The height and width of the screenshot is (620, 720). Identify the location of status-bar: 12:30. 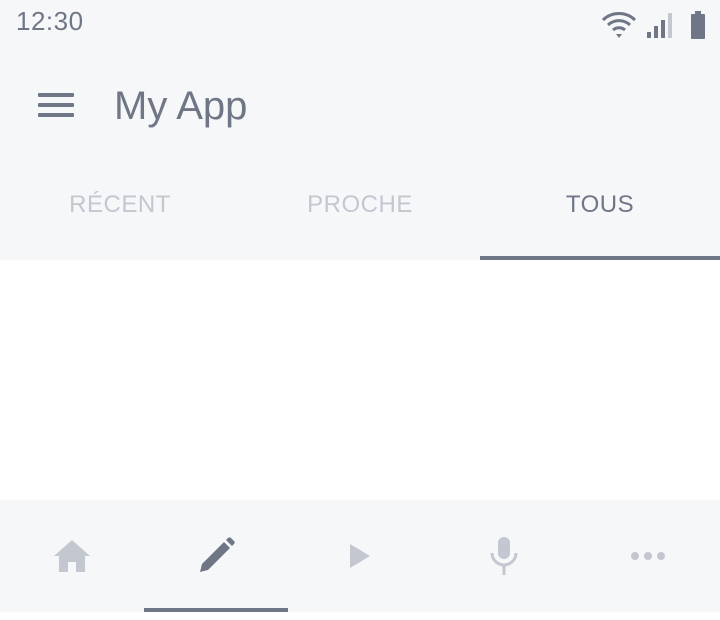
(360, 24).